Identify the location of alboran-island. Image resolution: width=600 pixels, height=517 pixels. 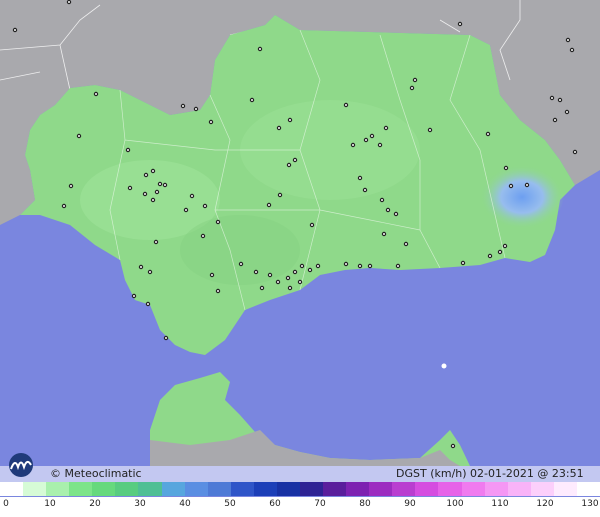
(444, 366).